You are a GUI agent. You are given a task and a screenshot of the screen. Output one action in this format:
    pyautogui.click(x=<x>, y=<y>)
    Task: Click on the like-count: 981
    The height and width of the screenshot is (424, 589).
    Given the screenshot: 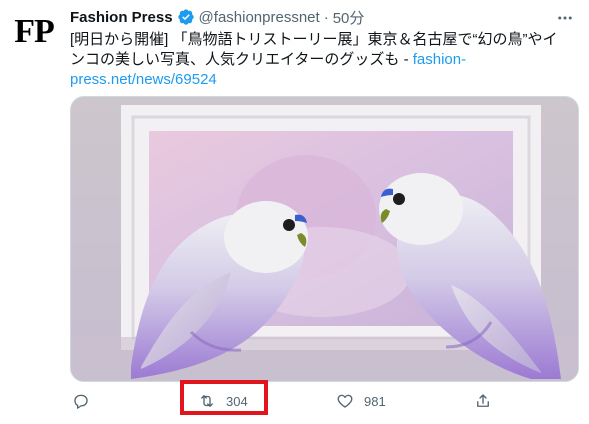 What is the action you would take?
    pyautogui.click(x=375, y=401)
    